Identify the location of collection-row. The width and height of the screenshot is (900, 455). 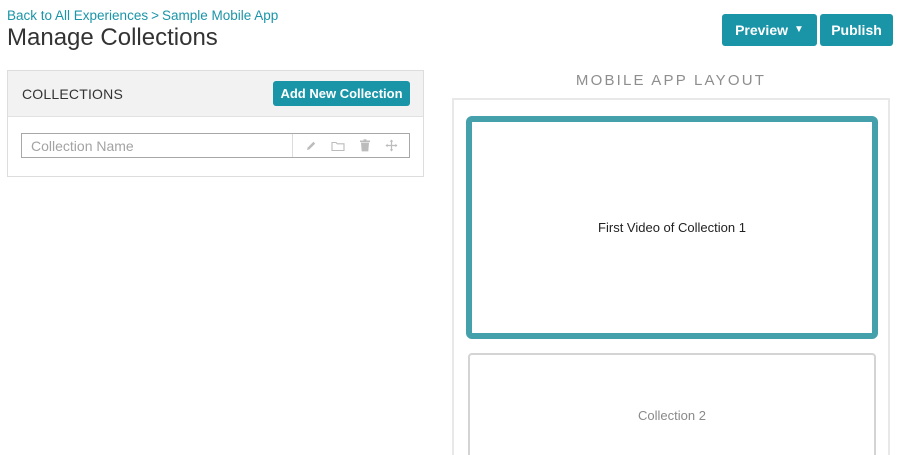
(215, 145).